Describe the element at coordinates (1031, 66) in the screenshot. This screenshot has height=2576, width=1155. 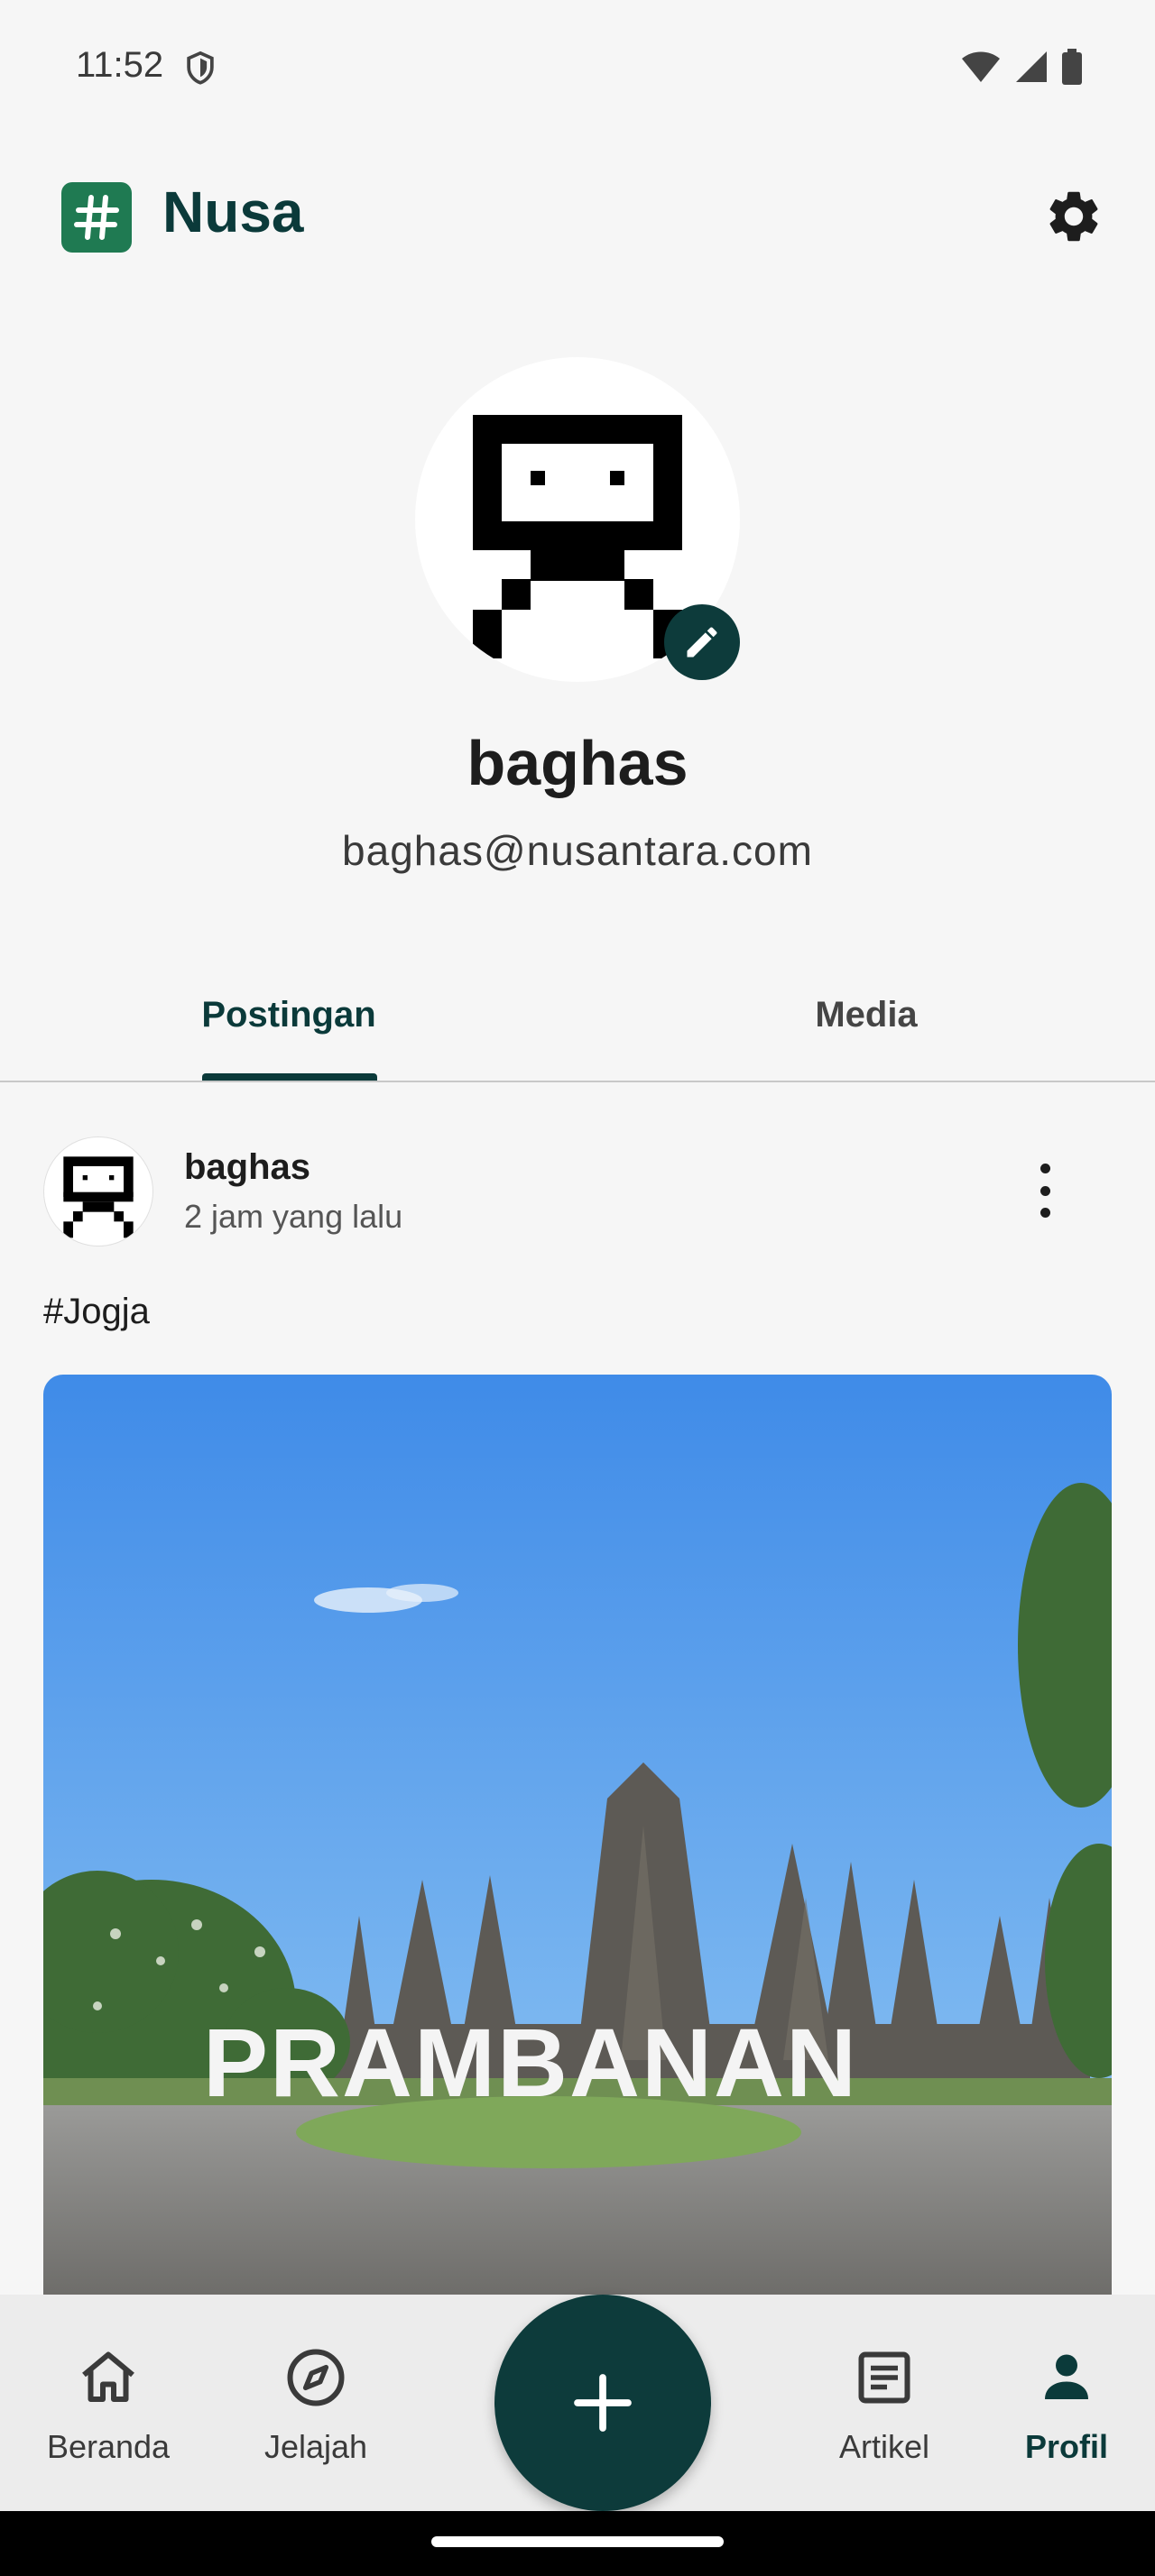
I see `signal-icon` at that location.